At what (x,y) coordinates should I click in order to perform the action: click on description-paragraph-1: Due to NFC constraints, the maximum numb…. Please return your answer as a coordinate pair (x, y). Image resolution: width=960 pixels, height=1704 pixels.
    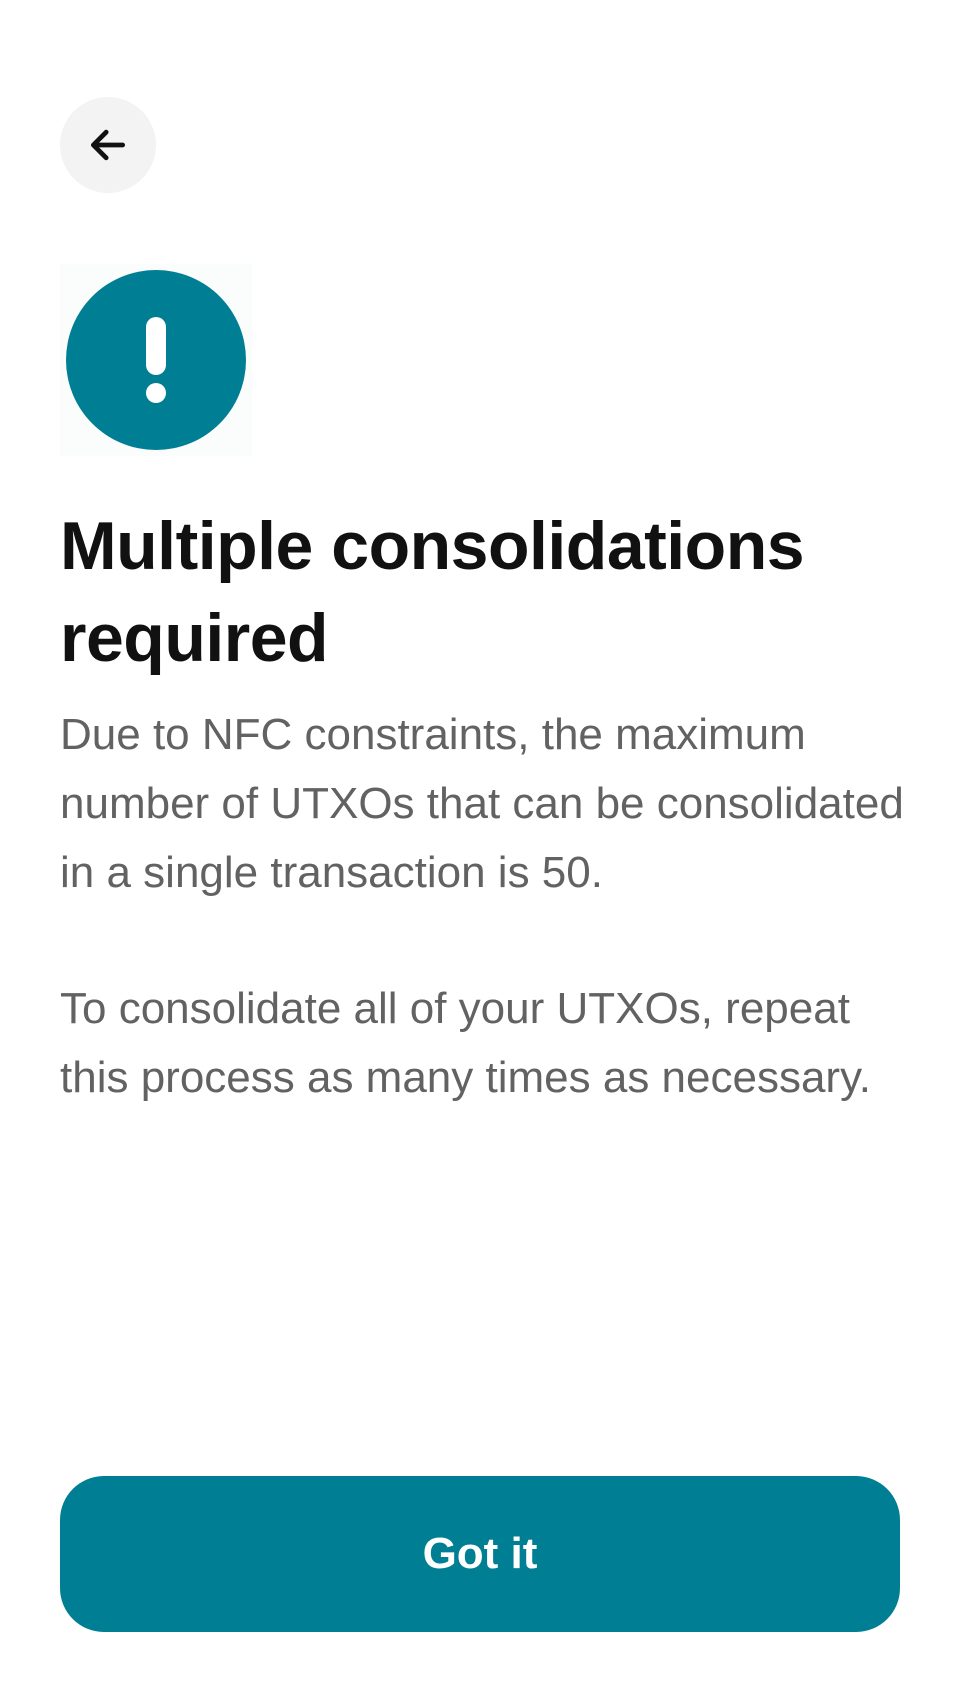
    Looking at the image, I should click on (482, 803).